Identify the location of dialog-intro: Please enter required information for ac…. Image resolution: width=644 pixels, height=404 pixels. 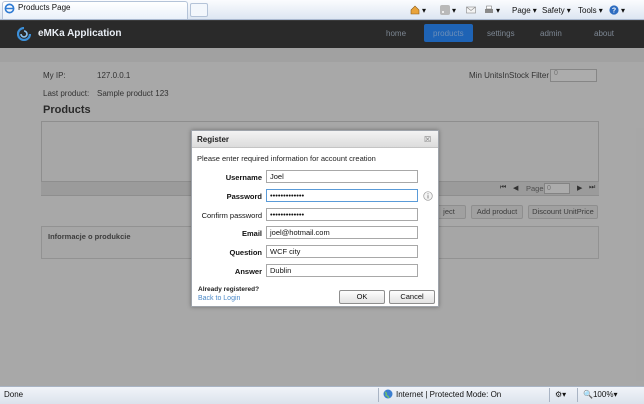
(286, 158).